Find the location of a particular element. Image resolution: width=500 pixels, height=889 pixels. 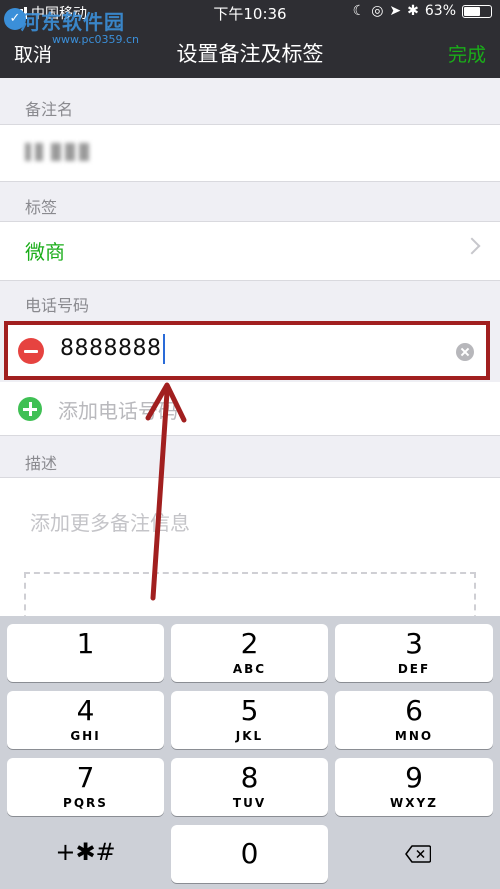

chevron-right-icon is located at coordinates (472, 246).